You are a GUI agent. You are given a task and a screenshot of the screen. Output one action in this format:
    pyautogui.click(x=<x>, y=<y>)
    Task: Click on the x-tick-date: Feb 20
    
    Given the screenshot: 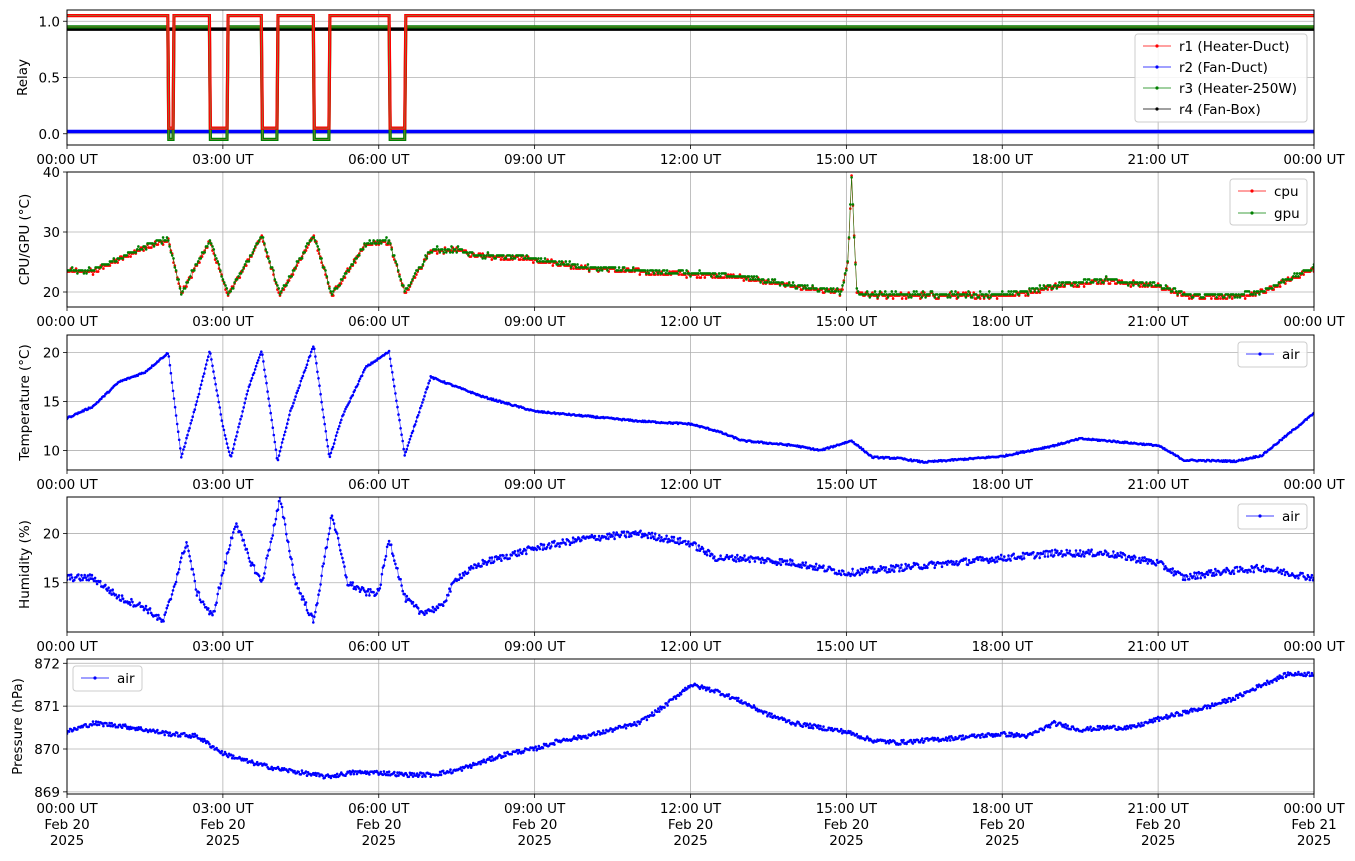 What is the action you would take?
    pyautogui.click(x=66, y=825)
    